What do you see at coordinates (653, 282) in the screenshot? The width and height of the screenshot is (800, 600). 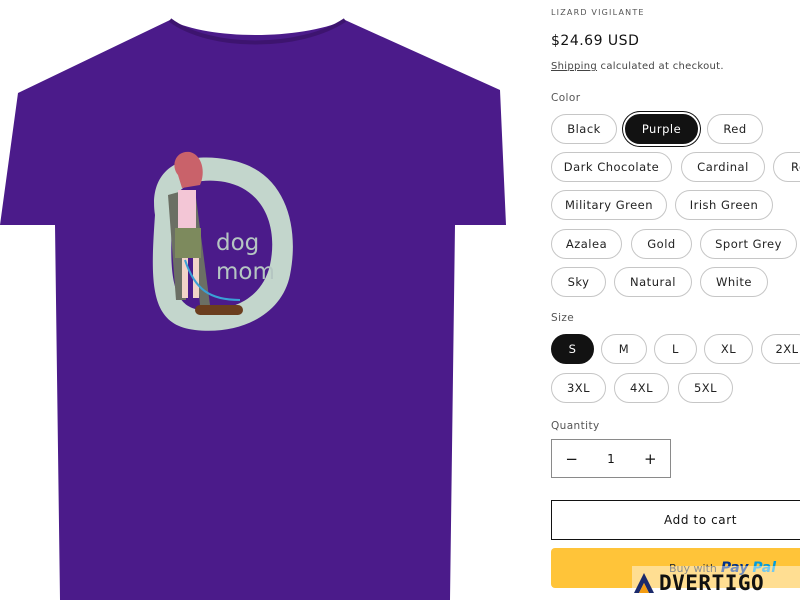 I see `color-option-natural: Natural` at bounding box center [653, 282].